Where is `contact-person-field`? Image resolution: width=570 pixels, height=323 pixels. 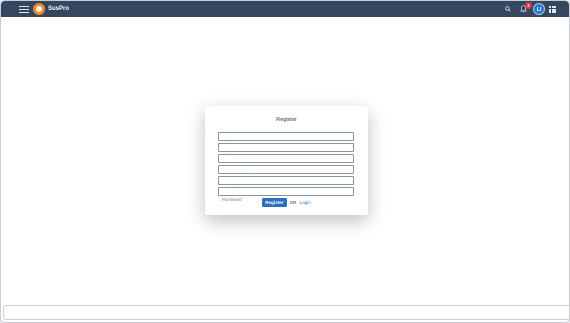
contact-person-field is located at coordinates (286, 162).